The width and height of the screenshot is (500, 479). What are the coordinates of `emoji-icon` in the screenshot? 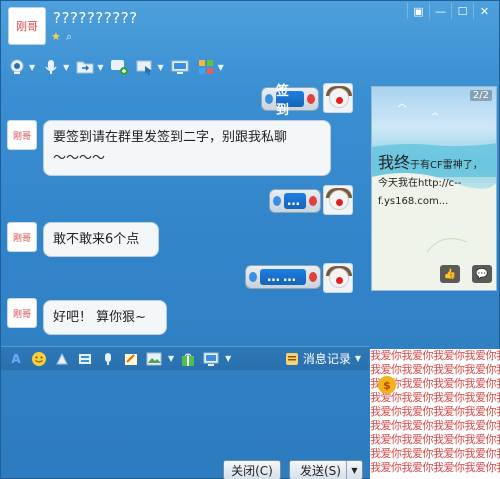 It's located at (39, 359).